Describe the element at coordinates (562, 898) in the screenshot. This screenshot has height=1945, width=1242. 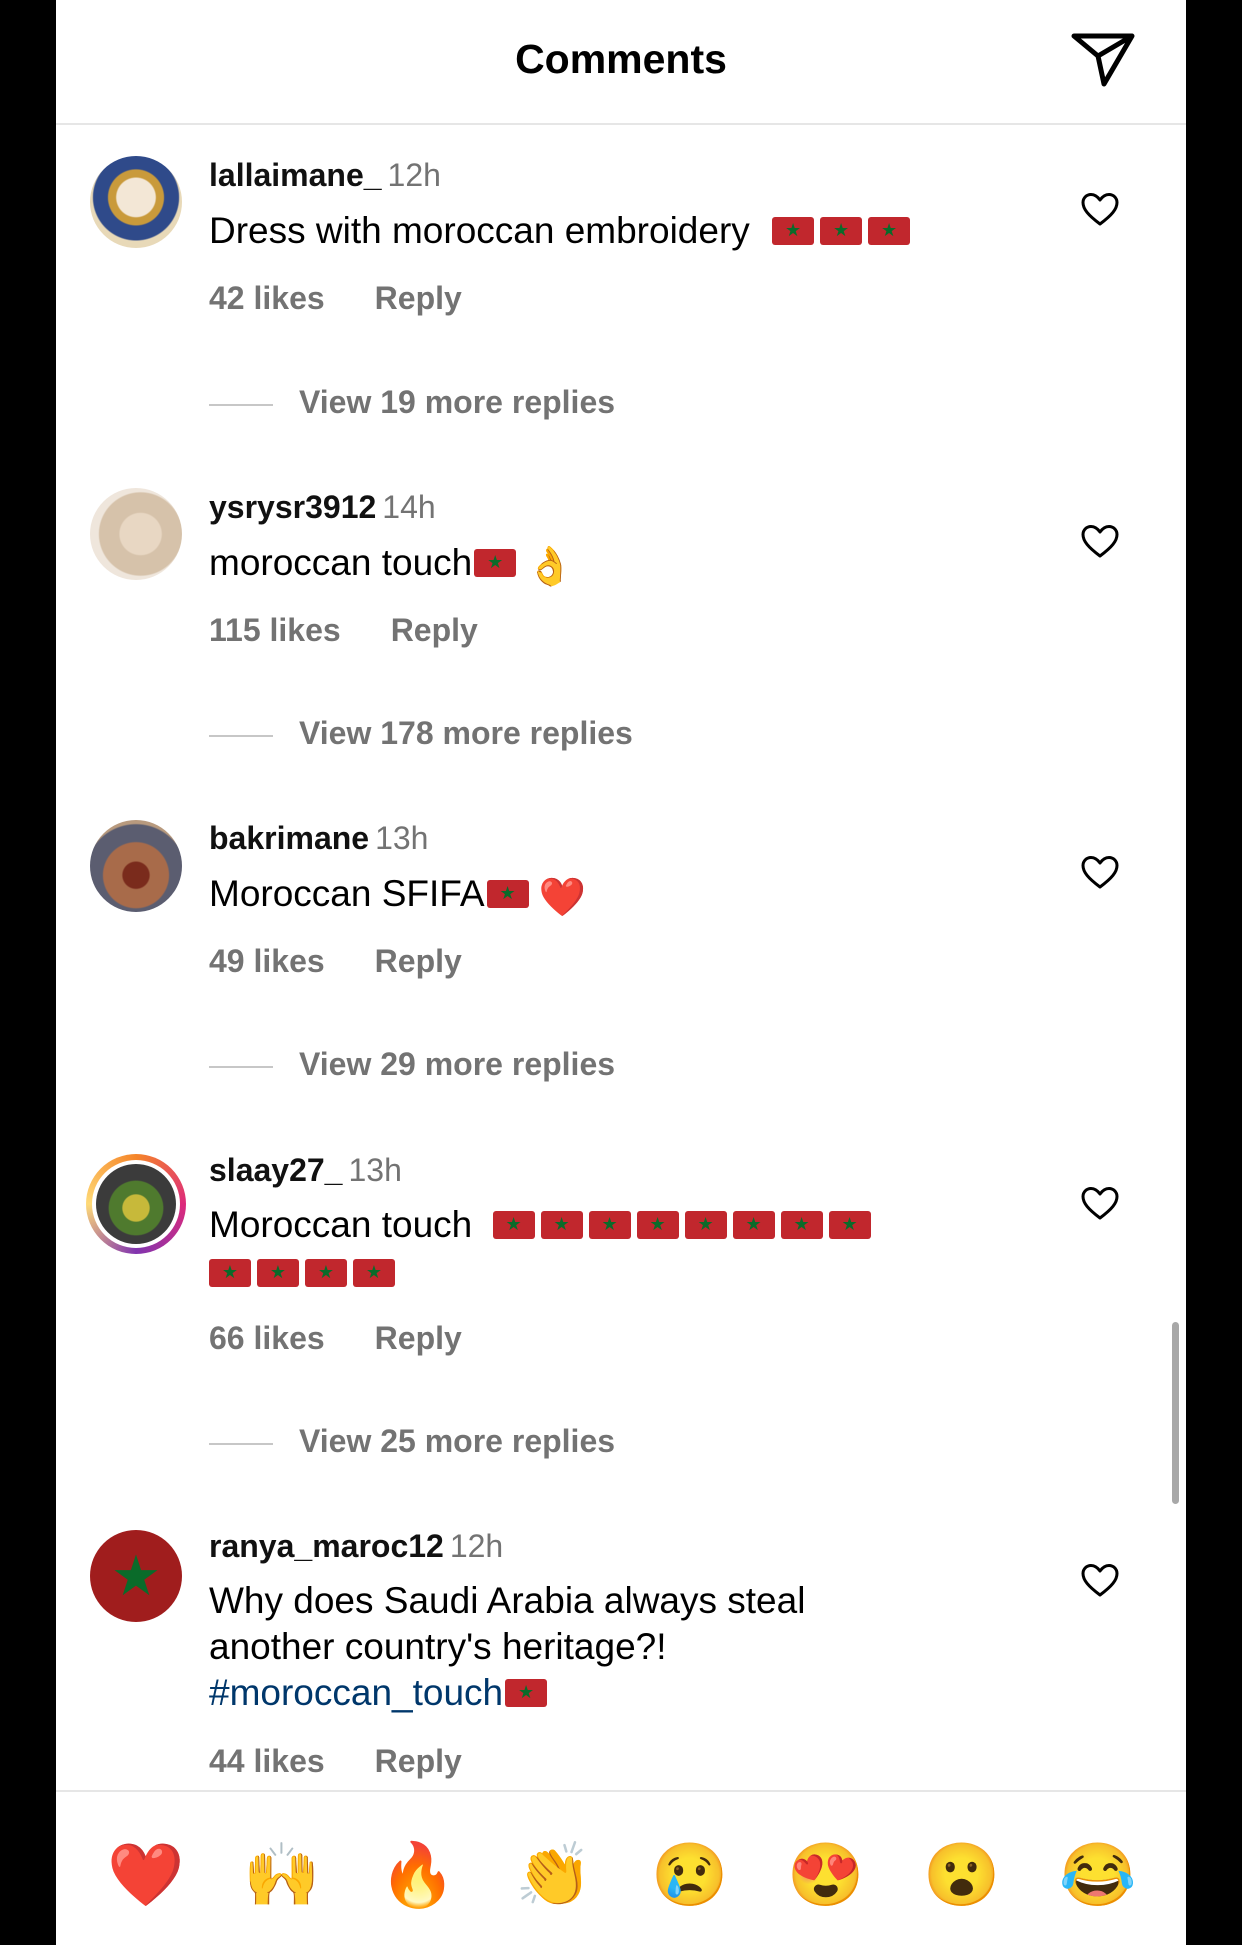
I see `heart-emoji-icon: ❤️` at that location.